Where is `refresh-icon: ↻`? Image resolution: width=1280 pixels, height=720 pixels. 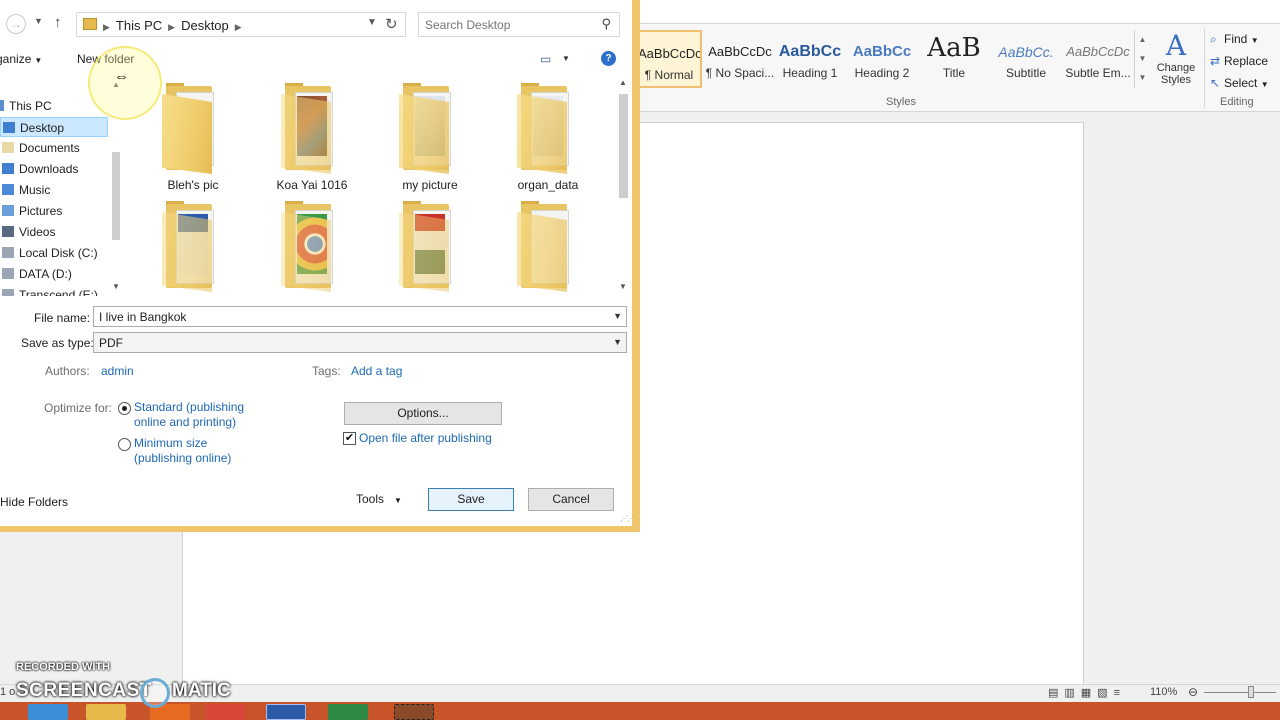 refresh-icon: ↻ is located at coordinates (391, 24).